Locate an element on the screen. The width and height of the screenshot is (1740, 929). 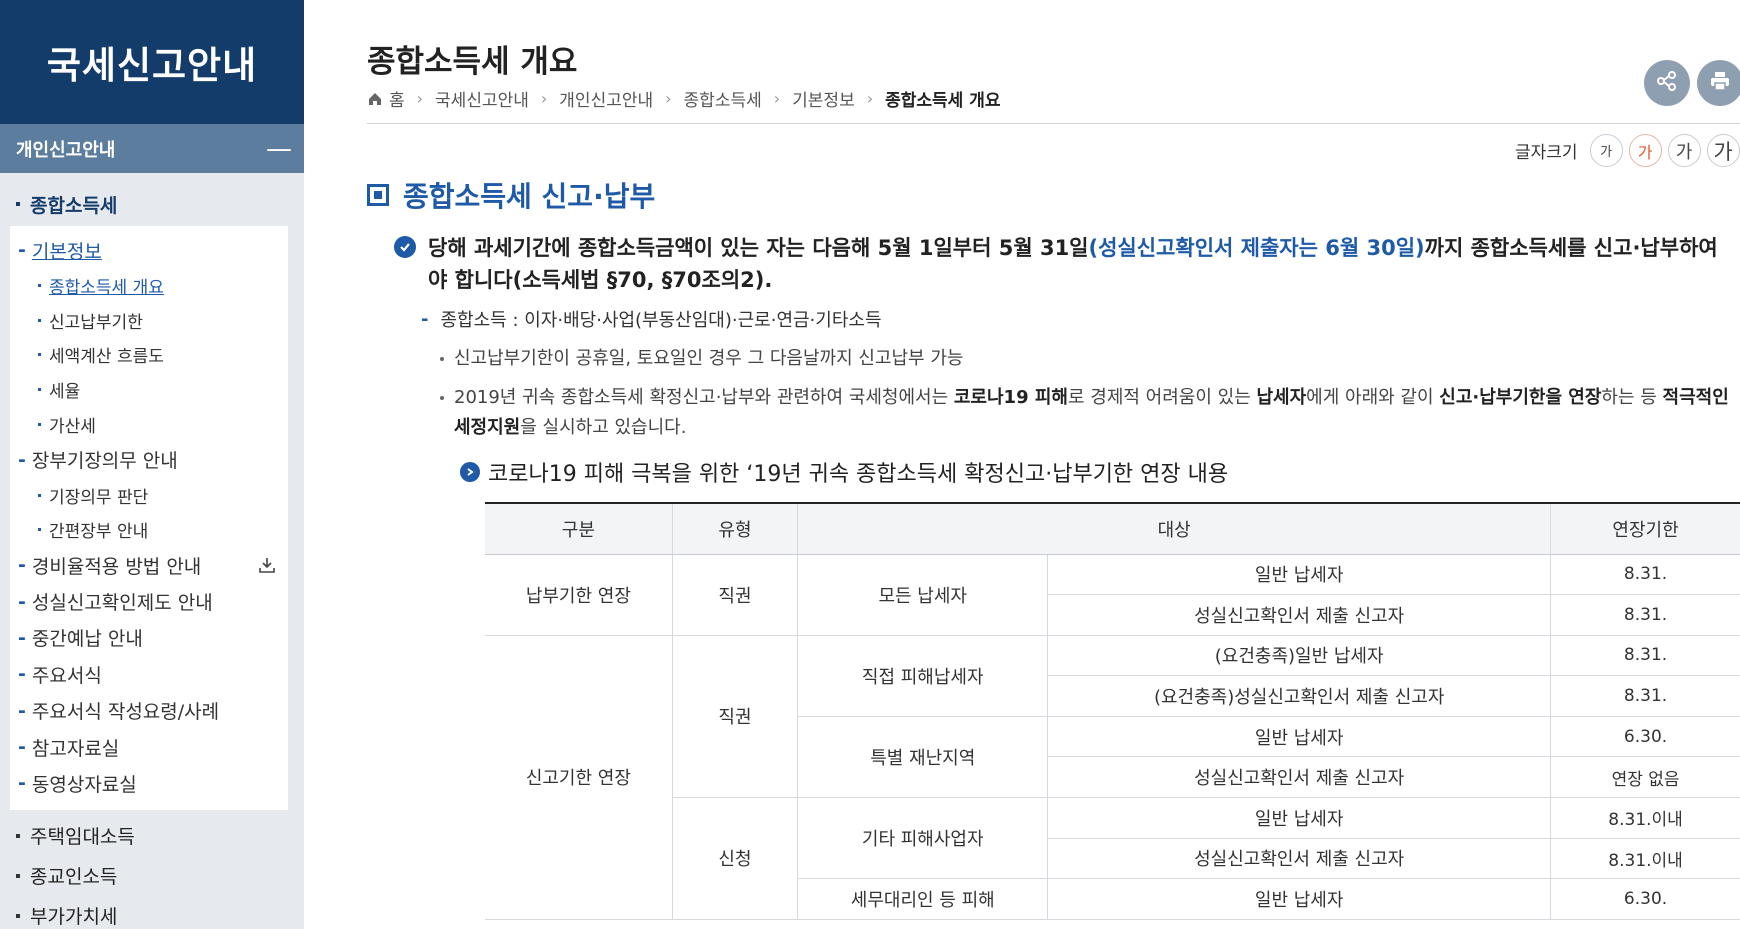
page-title: 종합소득세 개요 is located at coordinates (472, 62).